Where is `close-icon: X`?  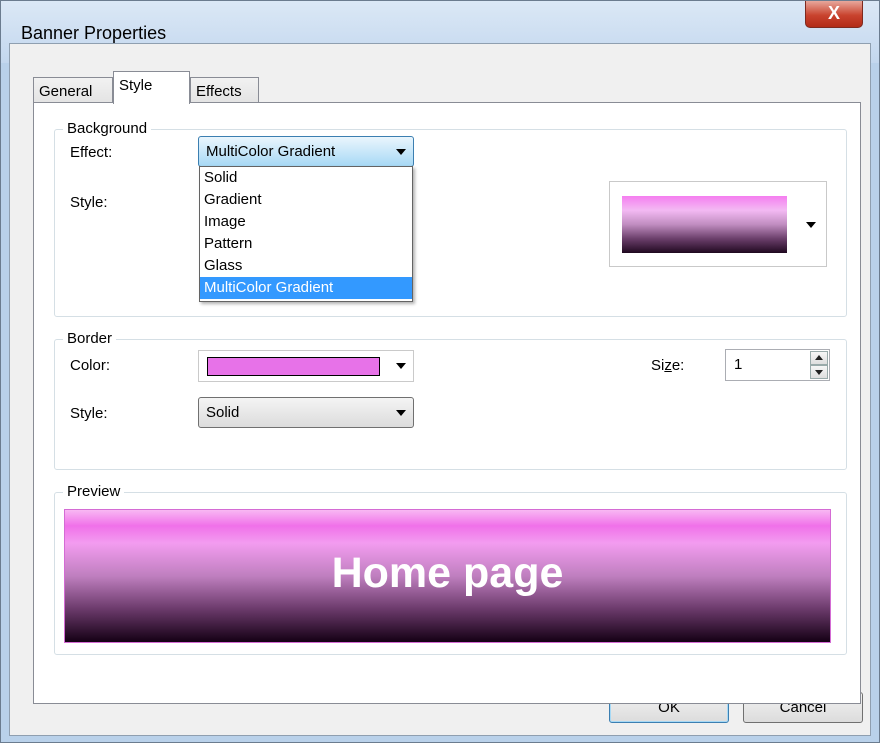
close-icon: X is located at coordinates (833, 13).